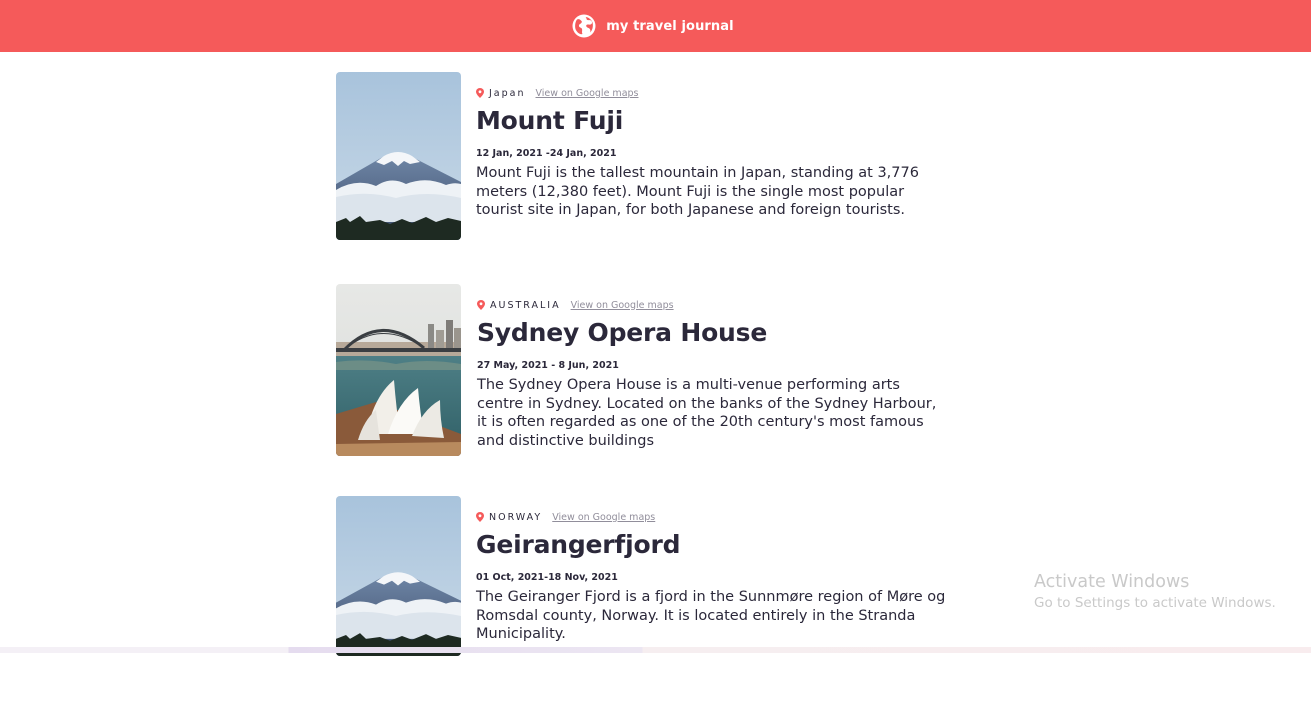 The width and height of the screenshot is (1311, 708). Describe the element at coordinates (578, 544) in the screenshot. I see `entry-title: Geirangerfjord` at that location.